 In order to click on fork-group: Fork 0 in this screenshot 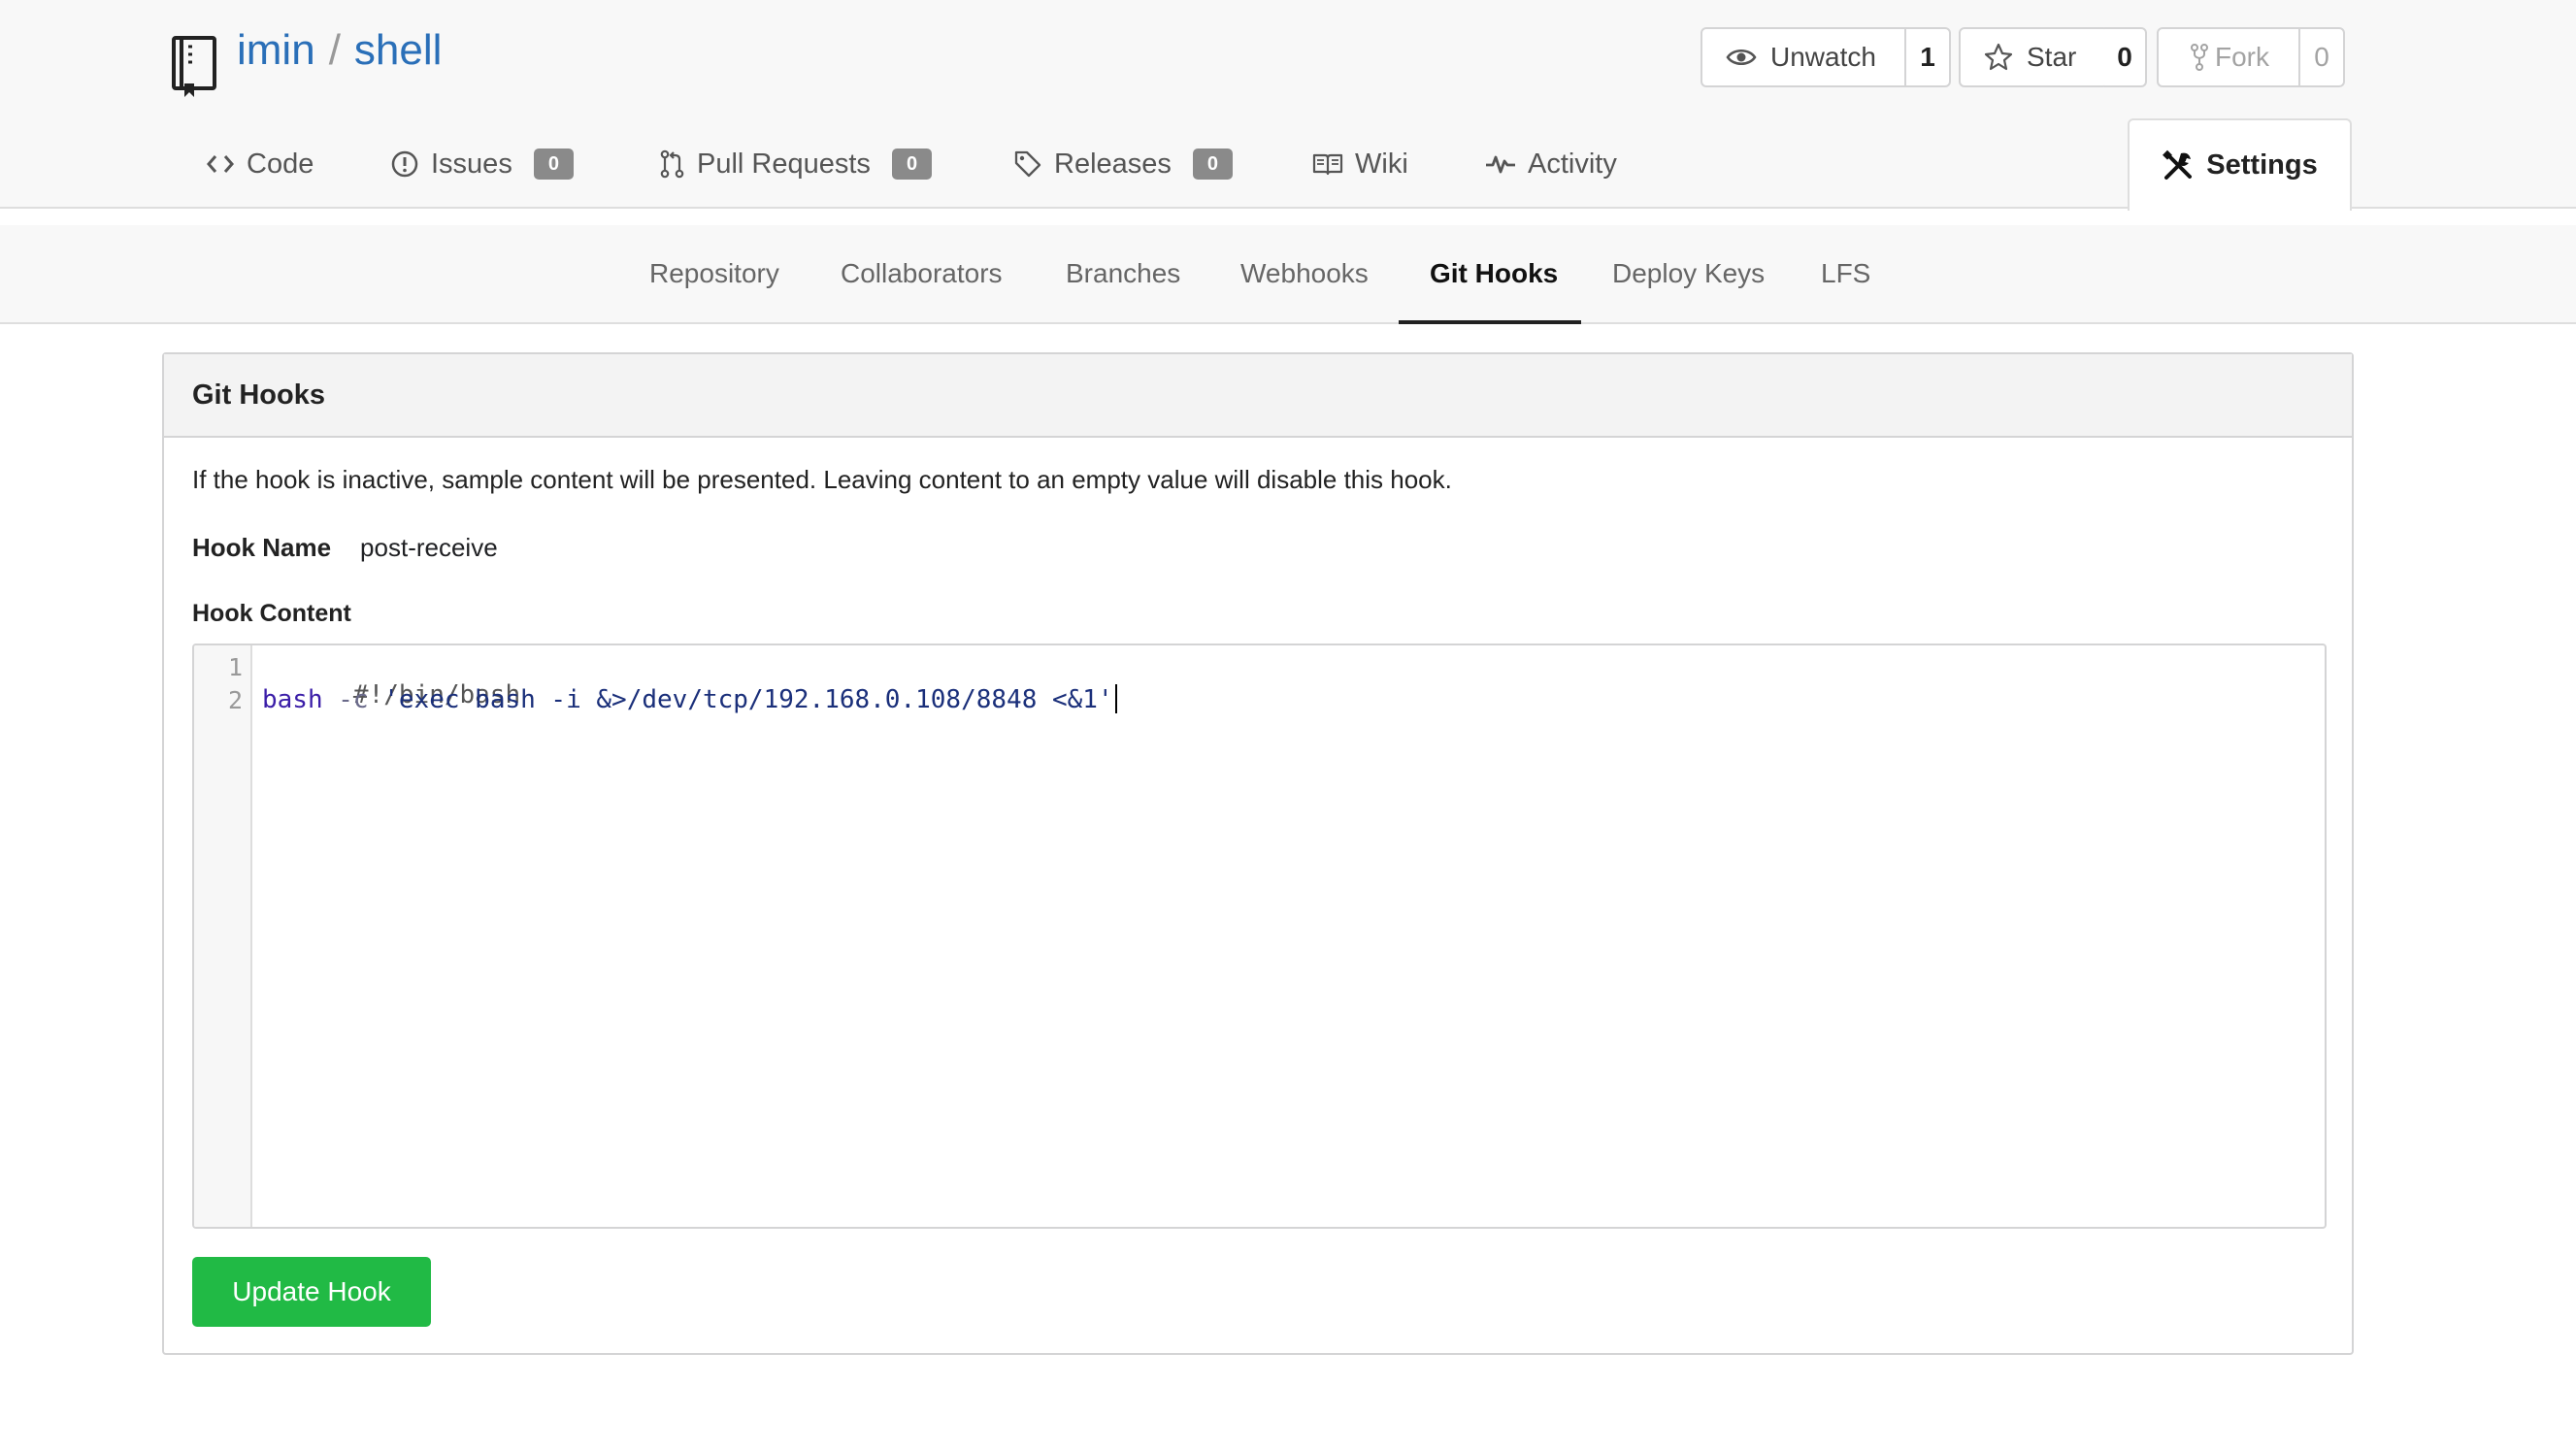, I will do `click(2251, 57)`.